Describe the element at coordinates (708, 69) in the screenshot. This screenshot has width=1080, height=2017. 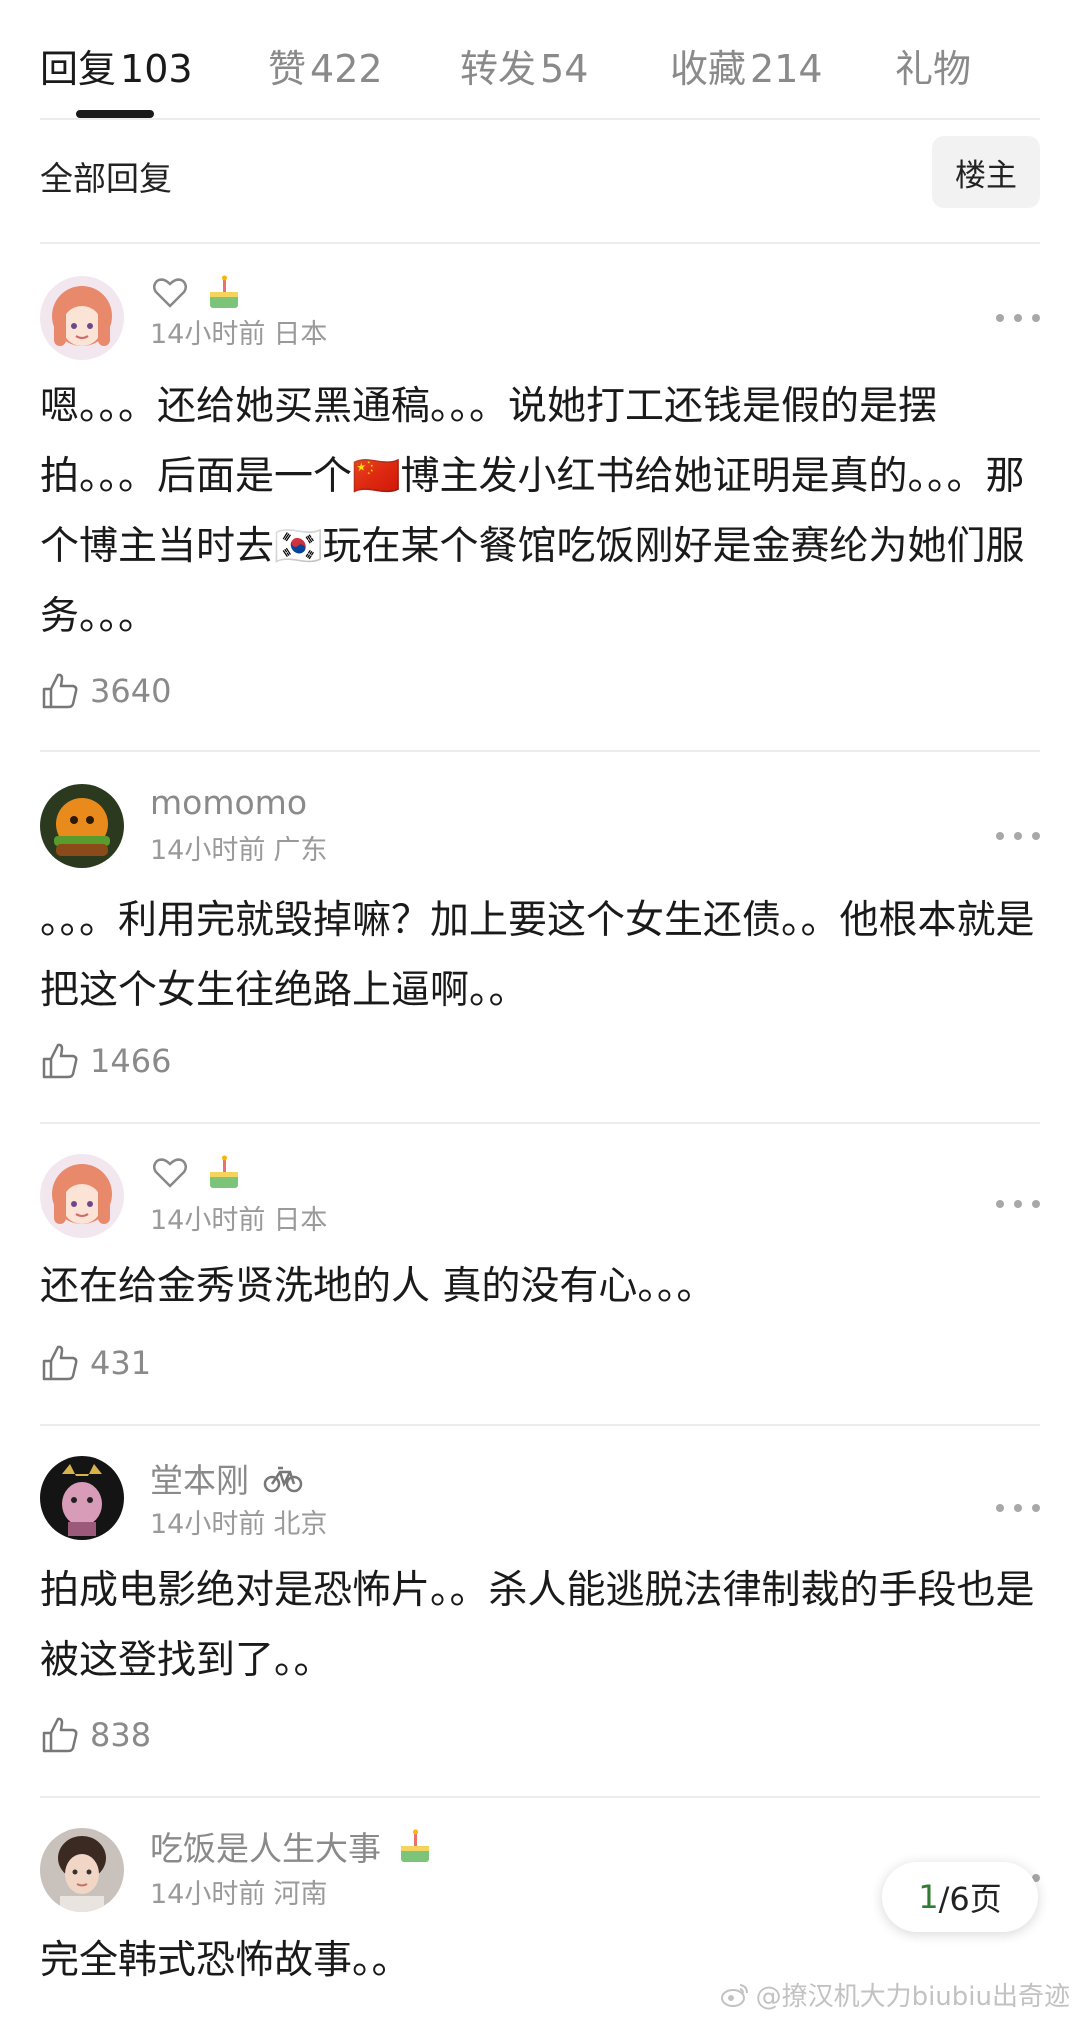
I see `tab-favorites-label: 收藏` at that location.